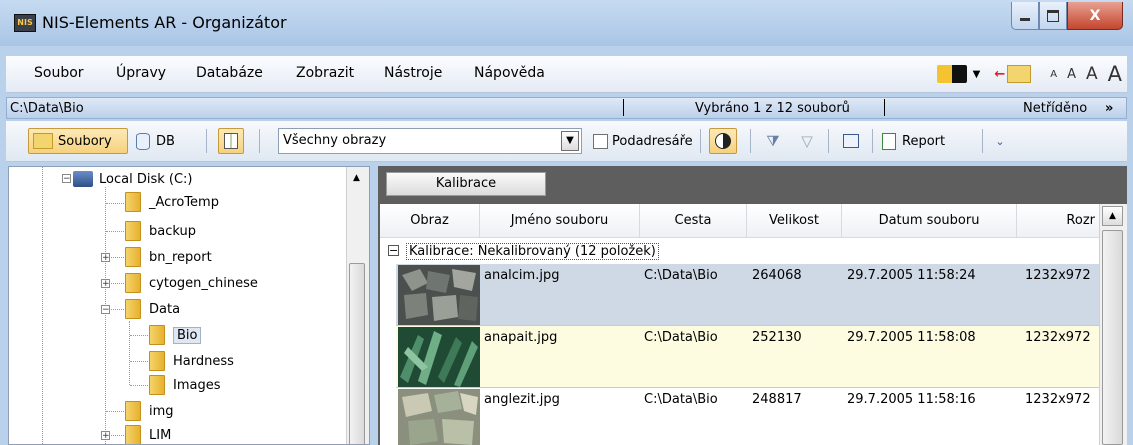 The width and height of the screenshot is (1133, 445). What do you see at coordinates (152, 309) in the screenshot?
I see `tree-item-data: Data` at bounding box center [152, 309].